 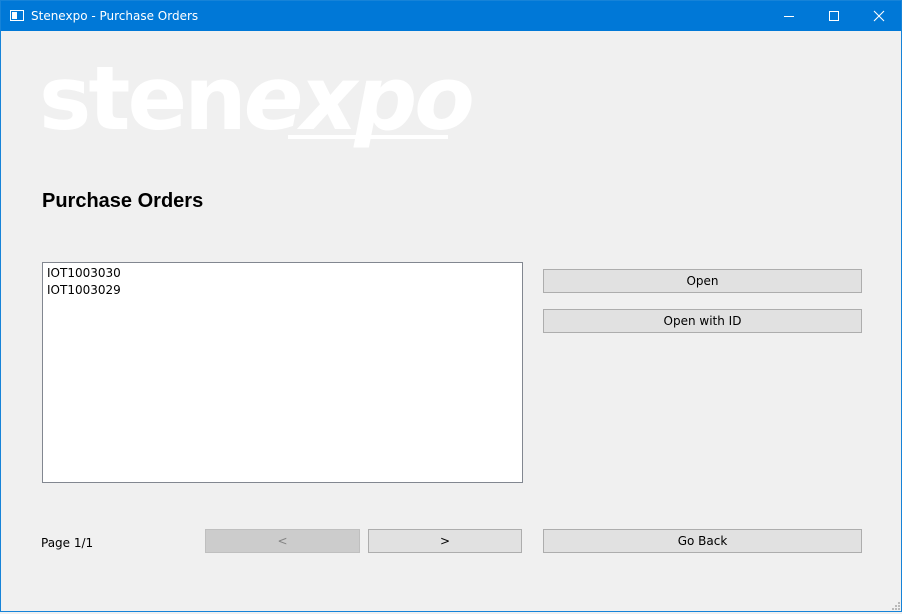 I want to click on app-icon, so click(x=17, y=15).